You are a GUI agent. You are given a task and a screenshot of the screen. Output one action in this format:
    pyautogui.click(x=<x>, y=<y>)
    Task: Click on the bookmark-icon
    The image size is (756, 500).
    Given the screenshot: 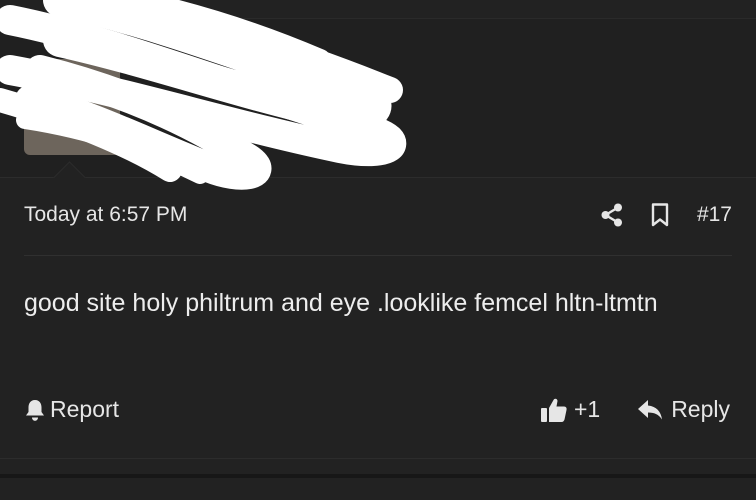 What is the action you would take?
    pyautogui.click(x=660, y=215)
    